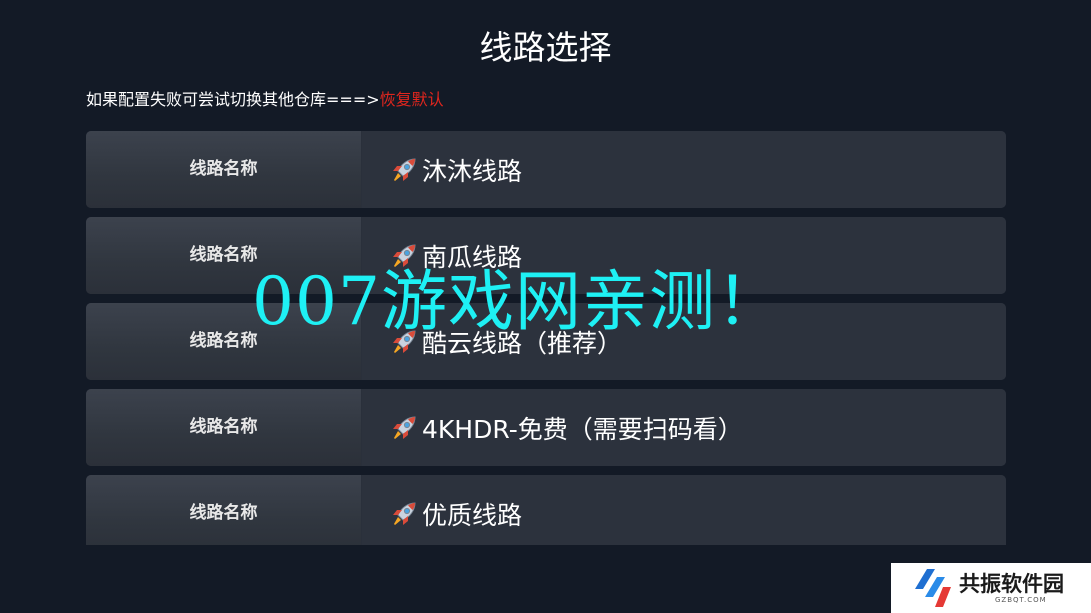 The width and height of the screenshot is (1091, 613). I want to click on route-name-cell: 沐沐线路, so click(684, 169).